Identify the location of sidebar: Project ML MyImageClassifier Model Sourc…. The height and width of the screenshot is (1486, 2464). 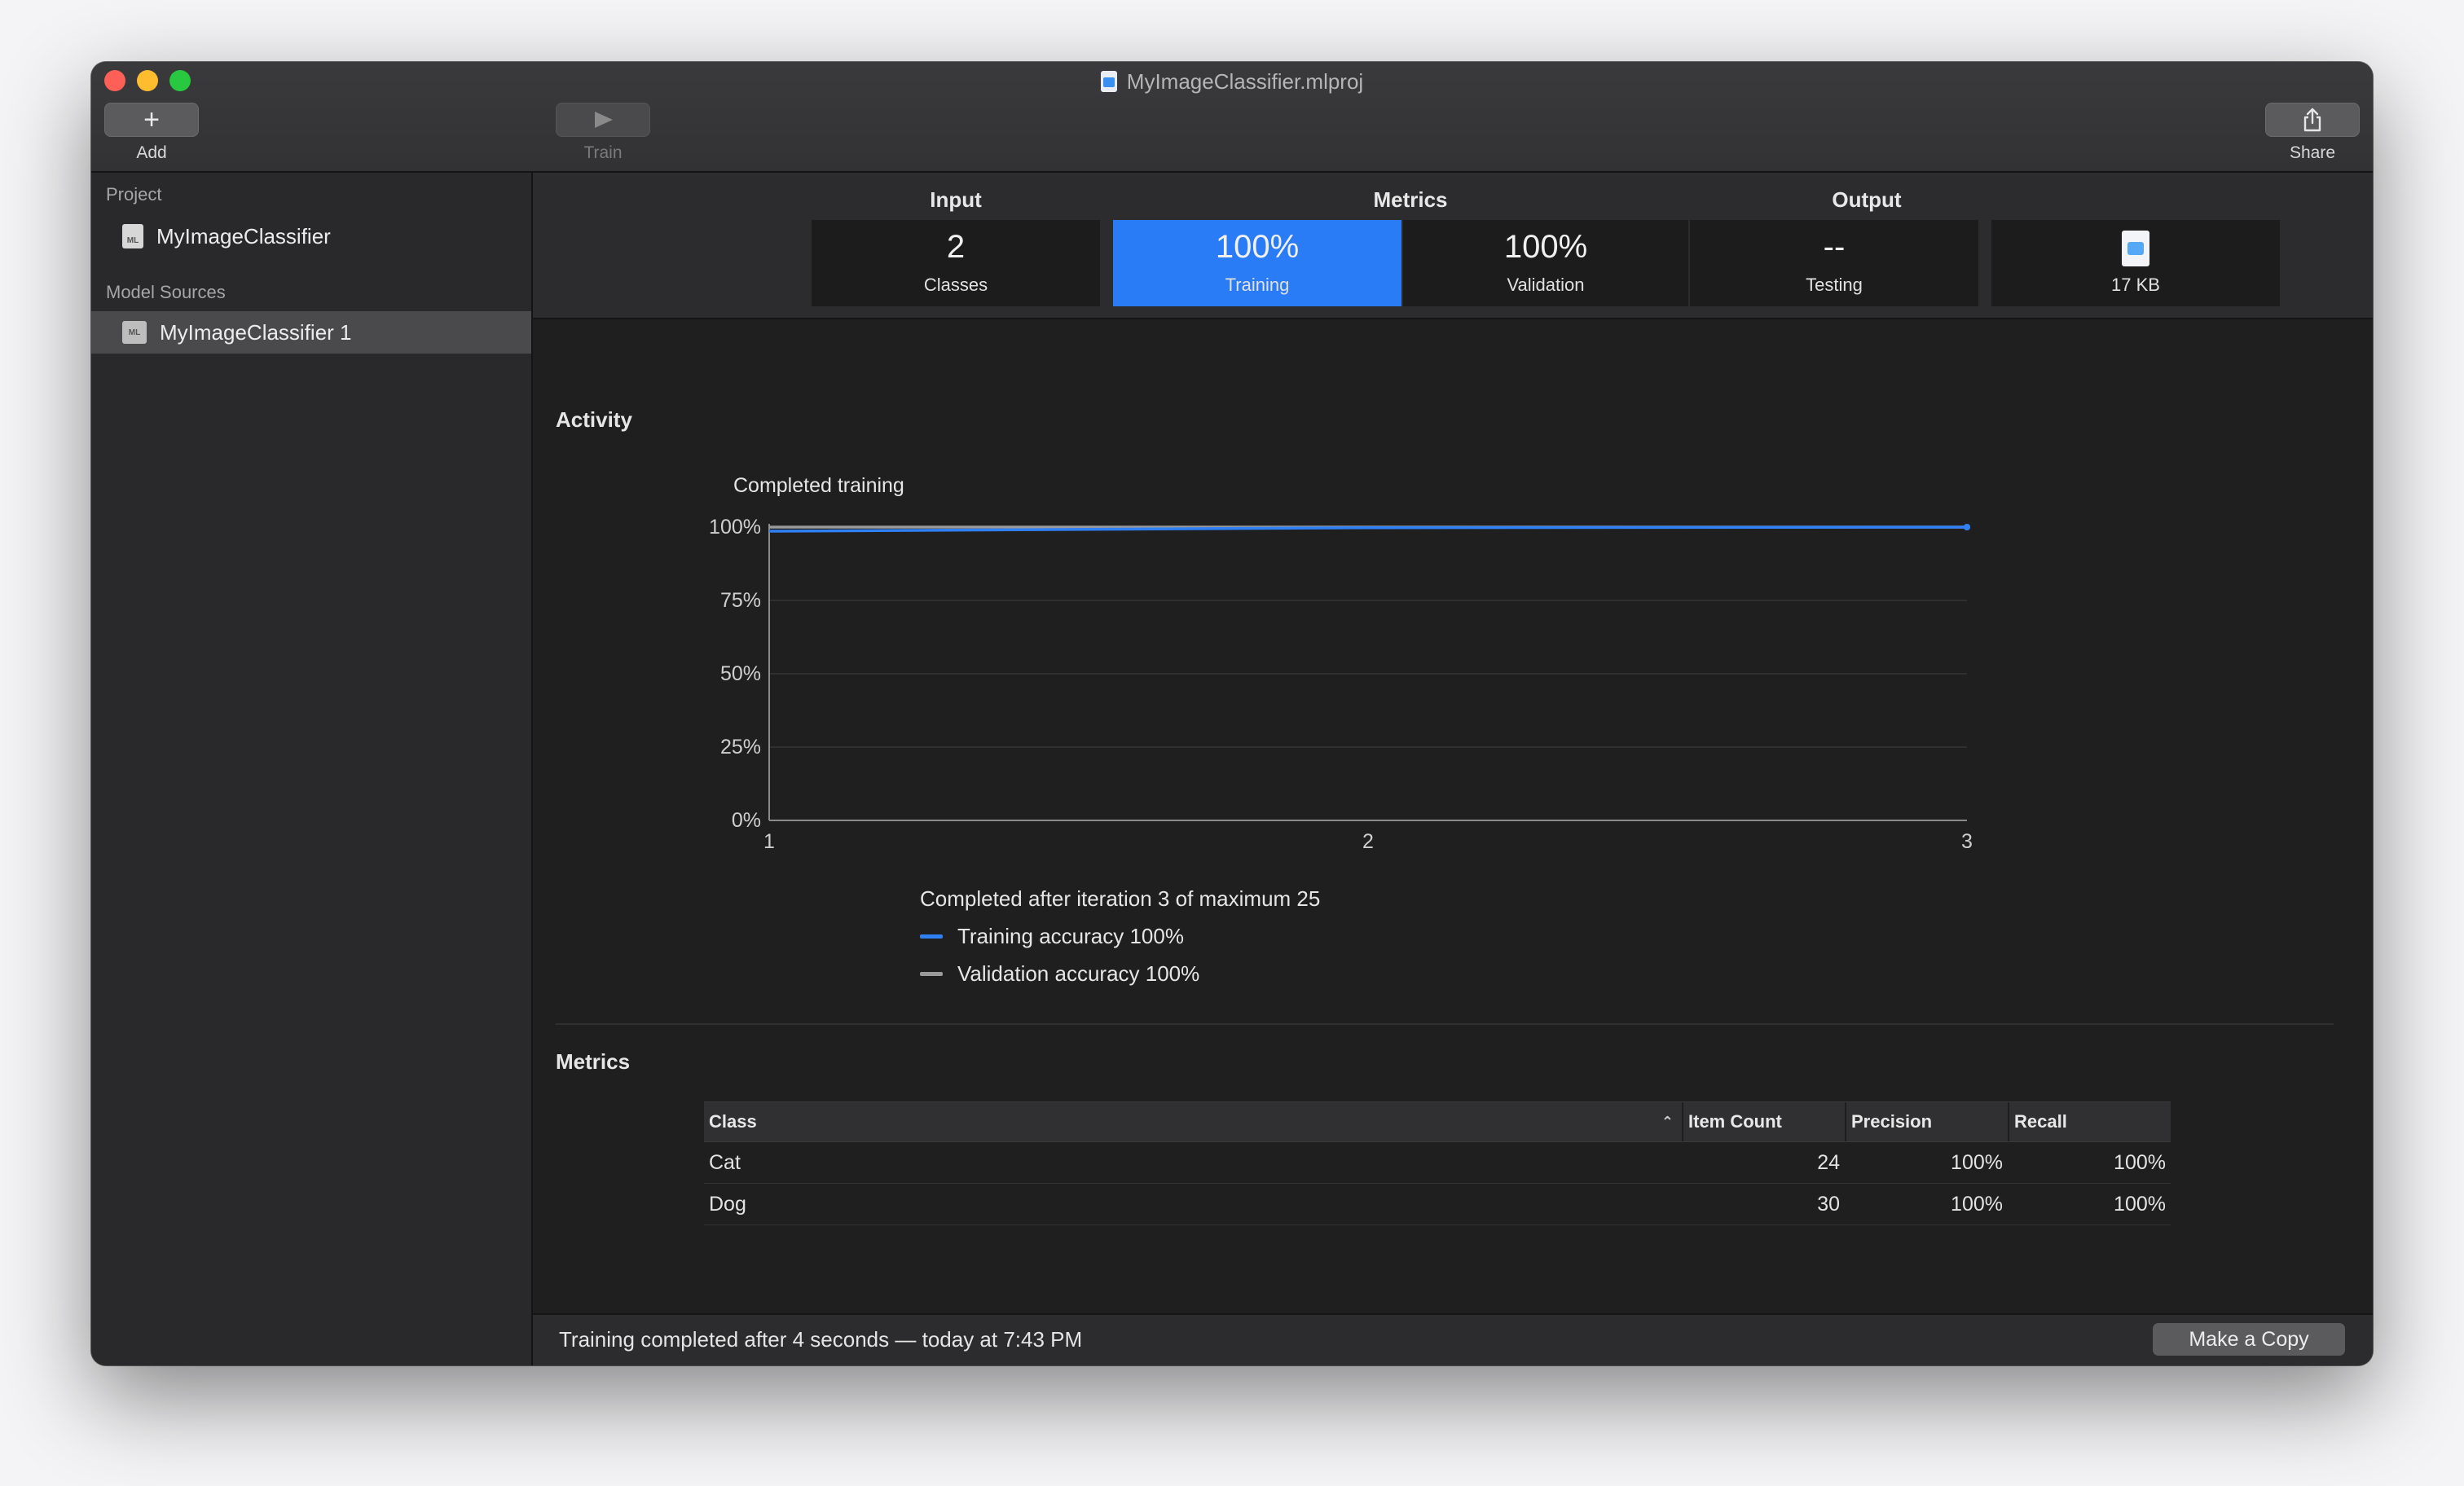
(312, 769).